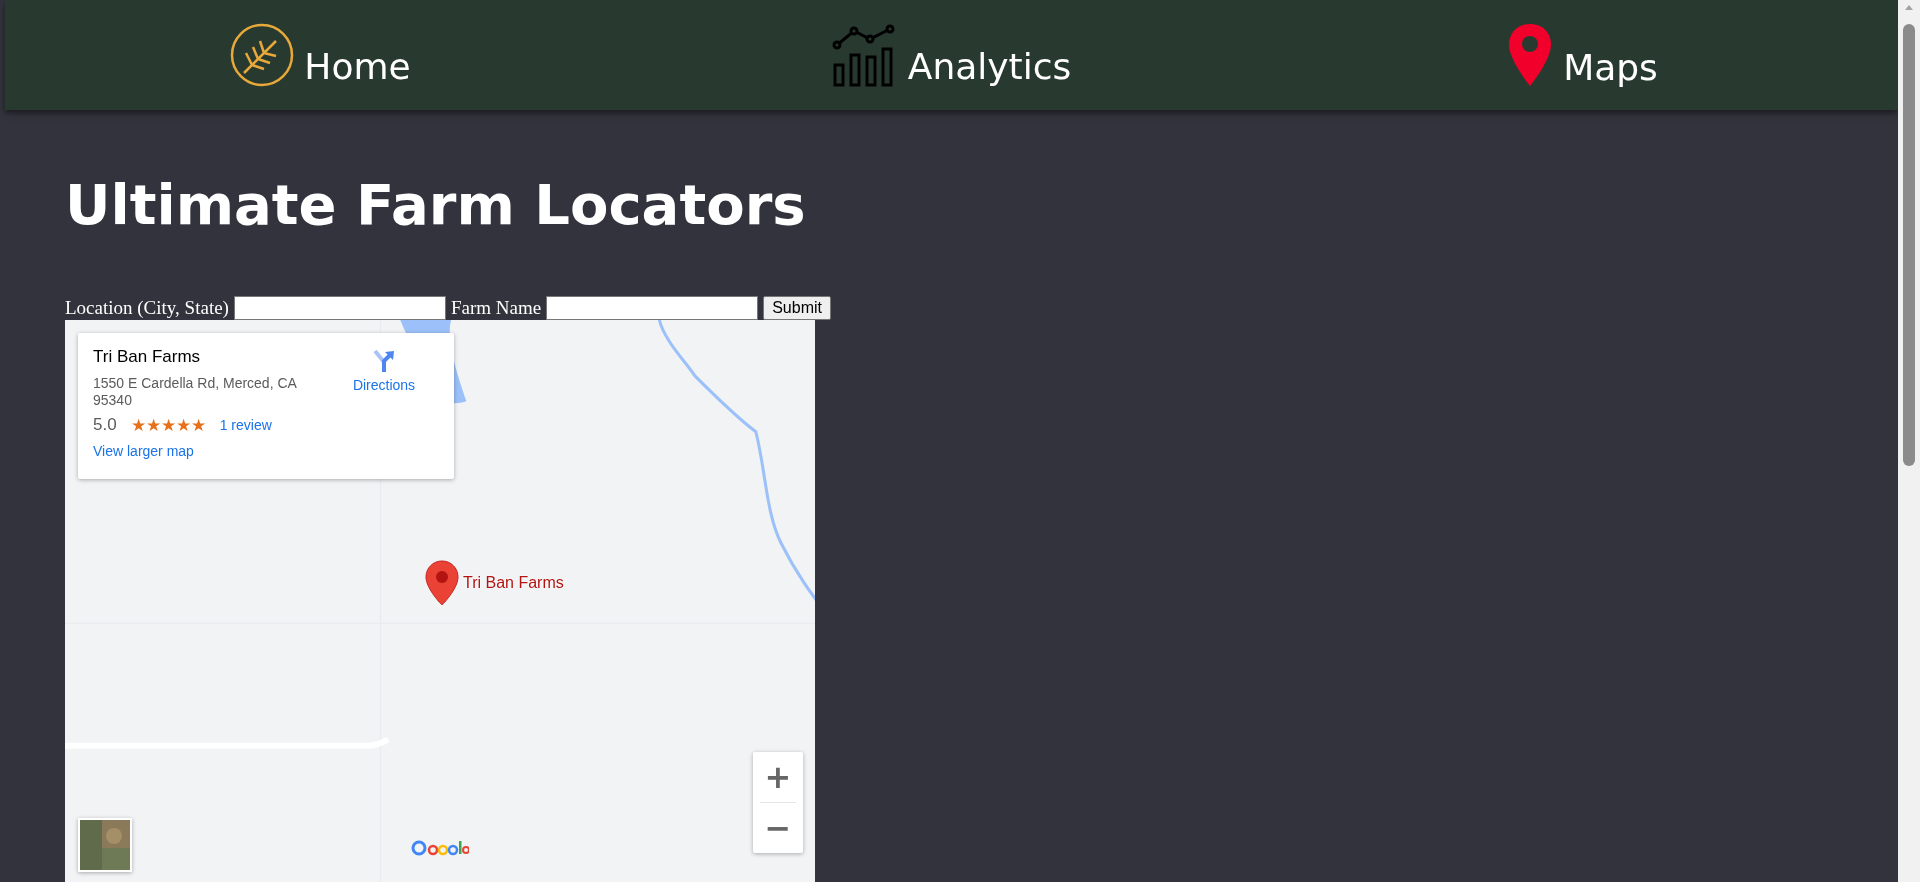 This screenshot has width=1920, height=882. I want to click on rating-value: 5.0, so click(105, 425).